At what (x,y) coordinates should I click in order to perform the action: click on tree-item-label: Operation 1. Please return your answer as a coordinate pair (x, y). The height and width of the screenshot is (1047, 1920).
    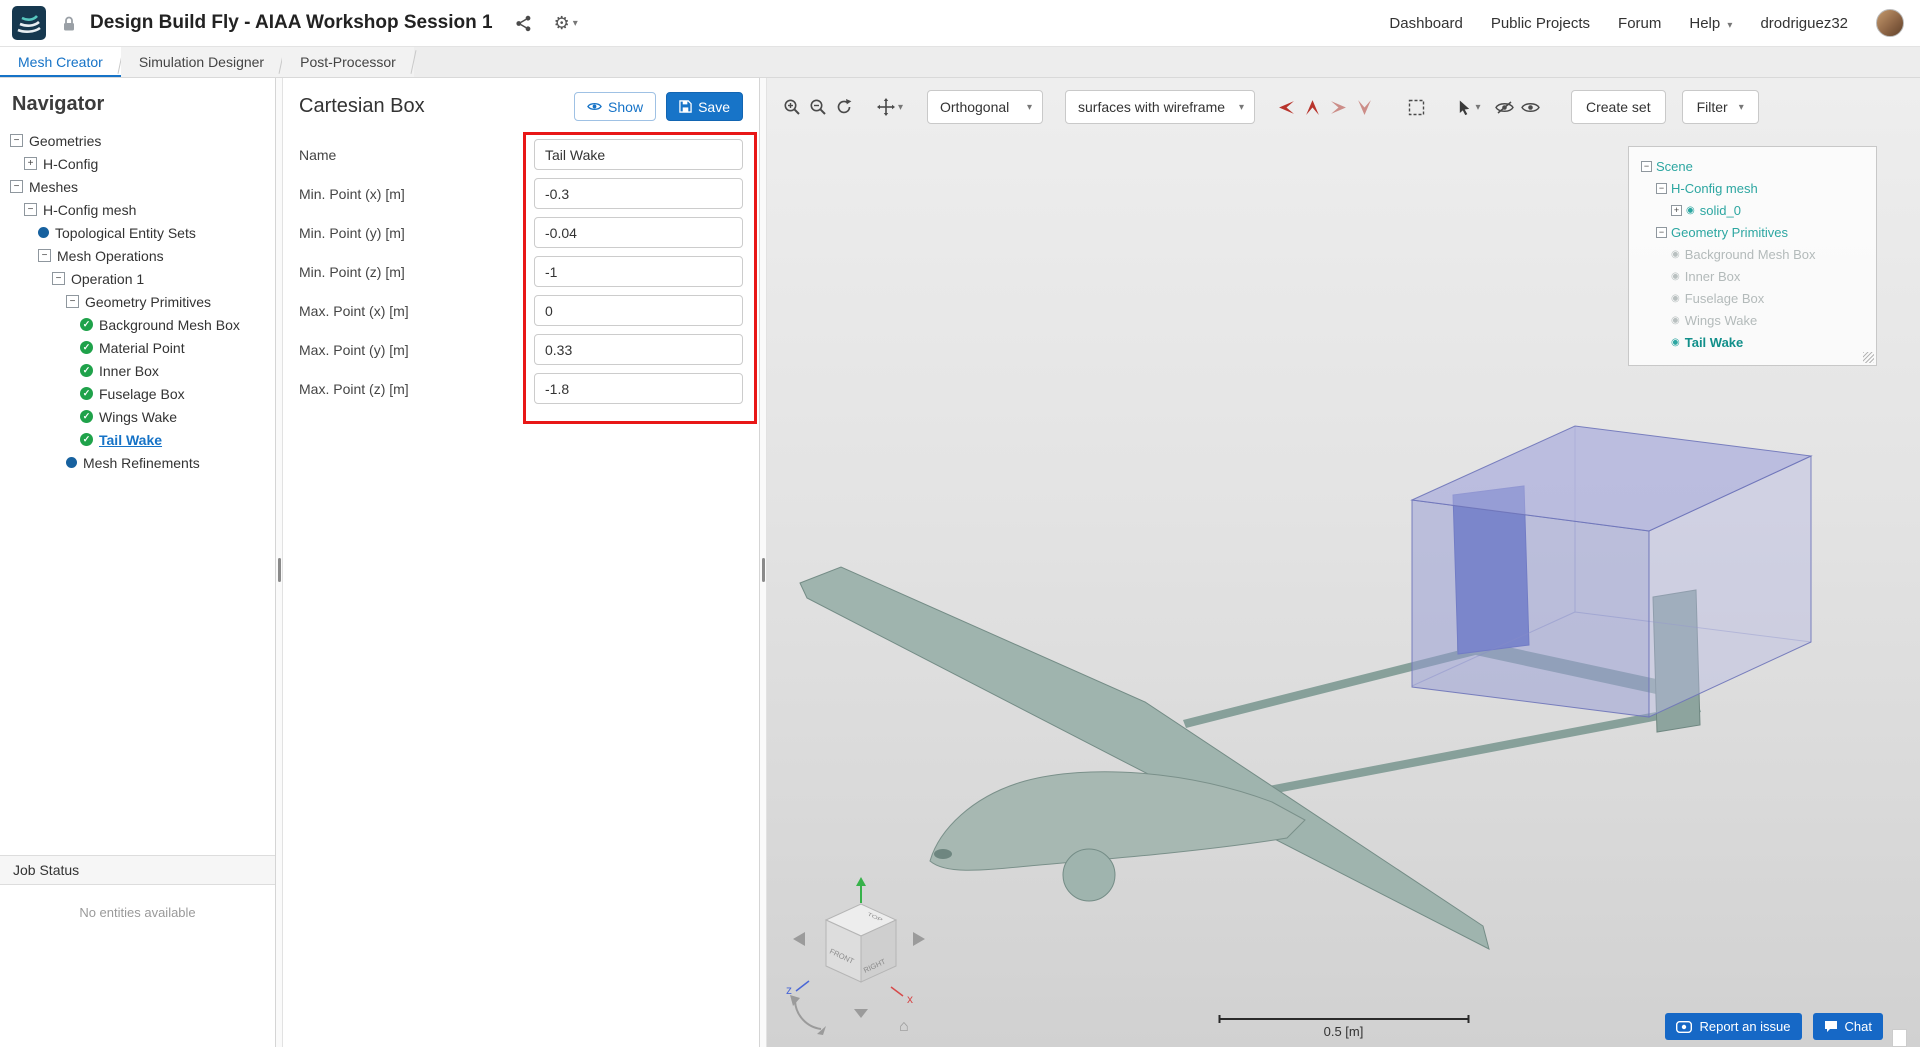
    Looking at the image, I should click on (108, 278).